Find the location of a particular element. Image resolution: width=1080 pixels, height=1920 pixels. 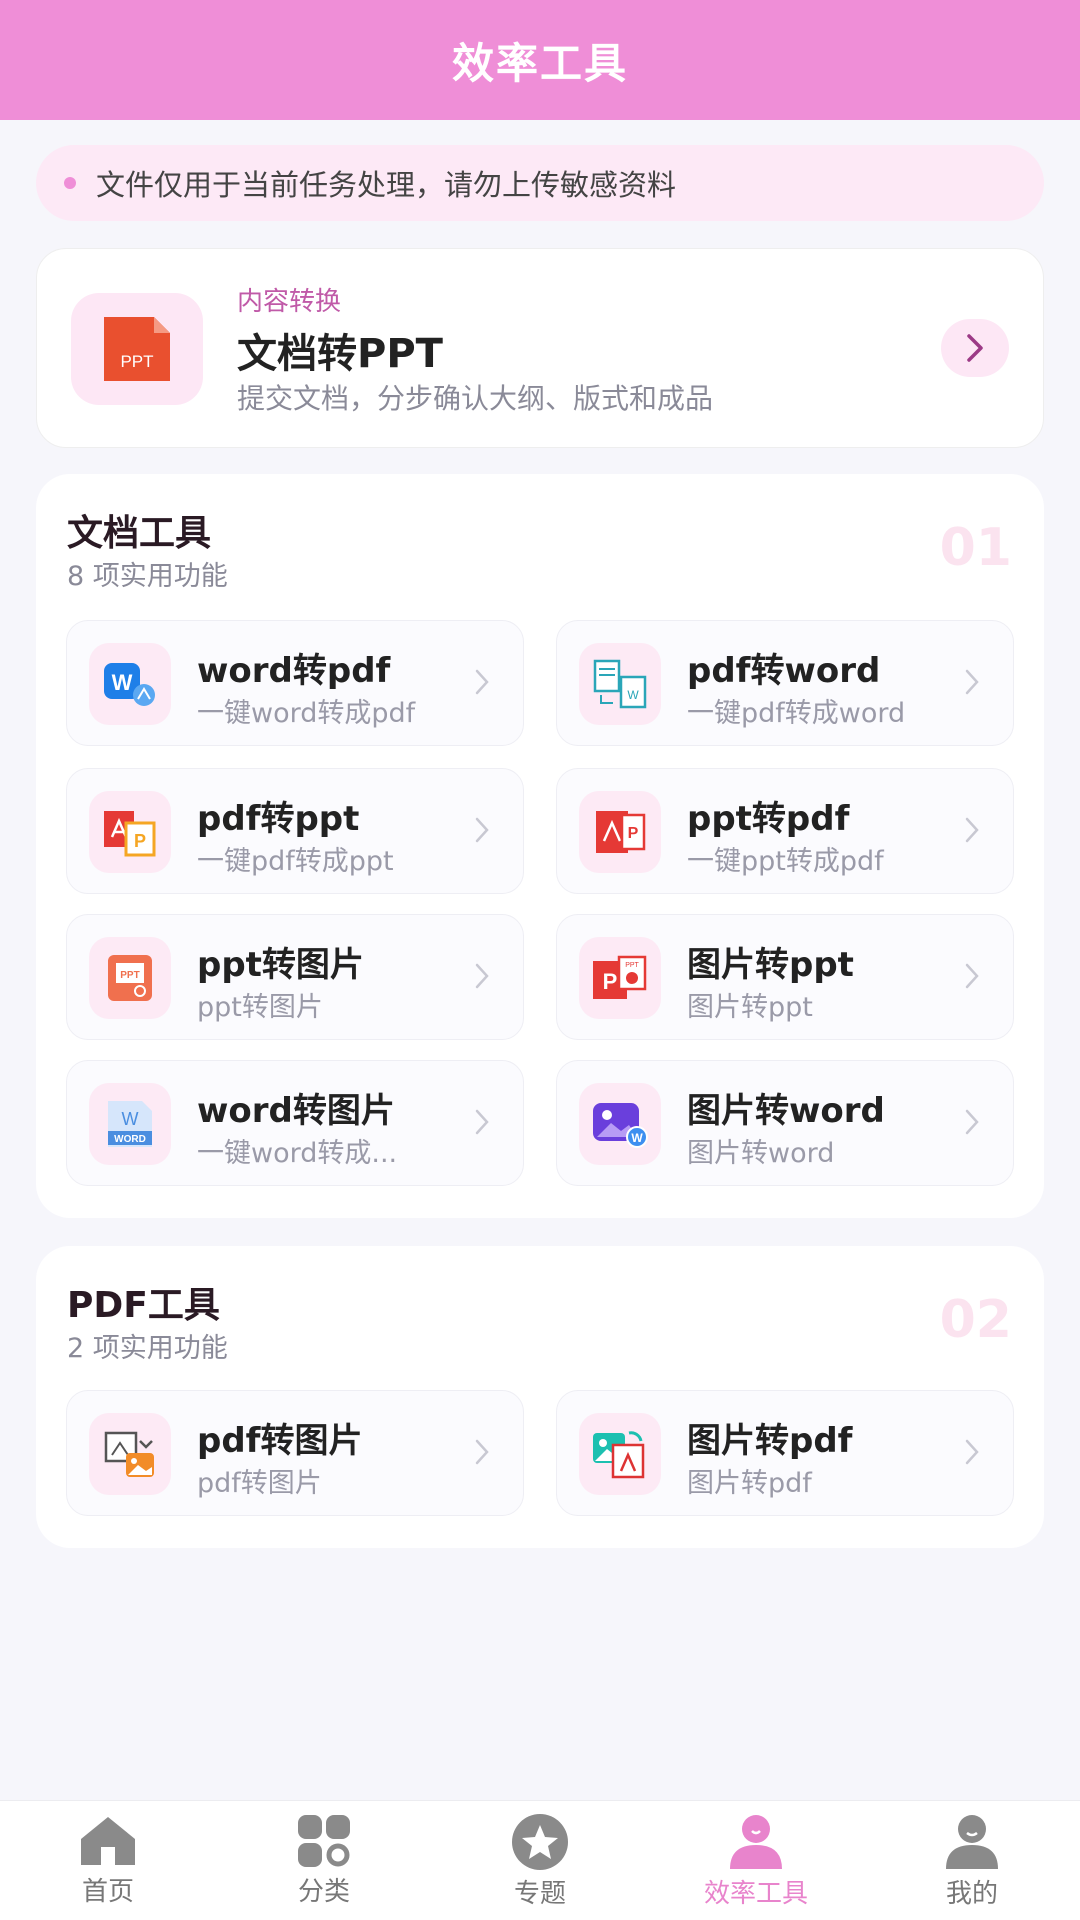

tool-desc: 图片转pdf is located at coordinates (749, 1483).